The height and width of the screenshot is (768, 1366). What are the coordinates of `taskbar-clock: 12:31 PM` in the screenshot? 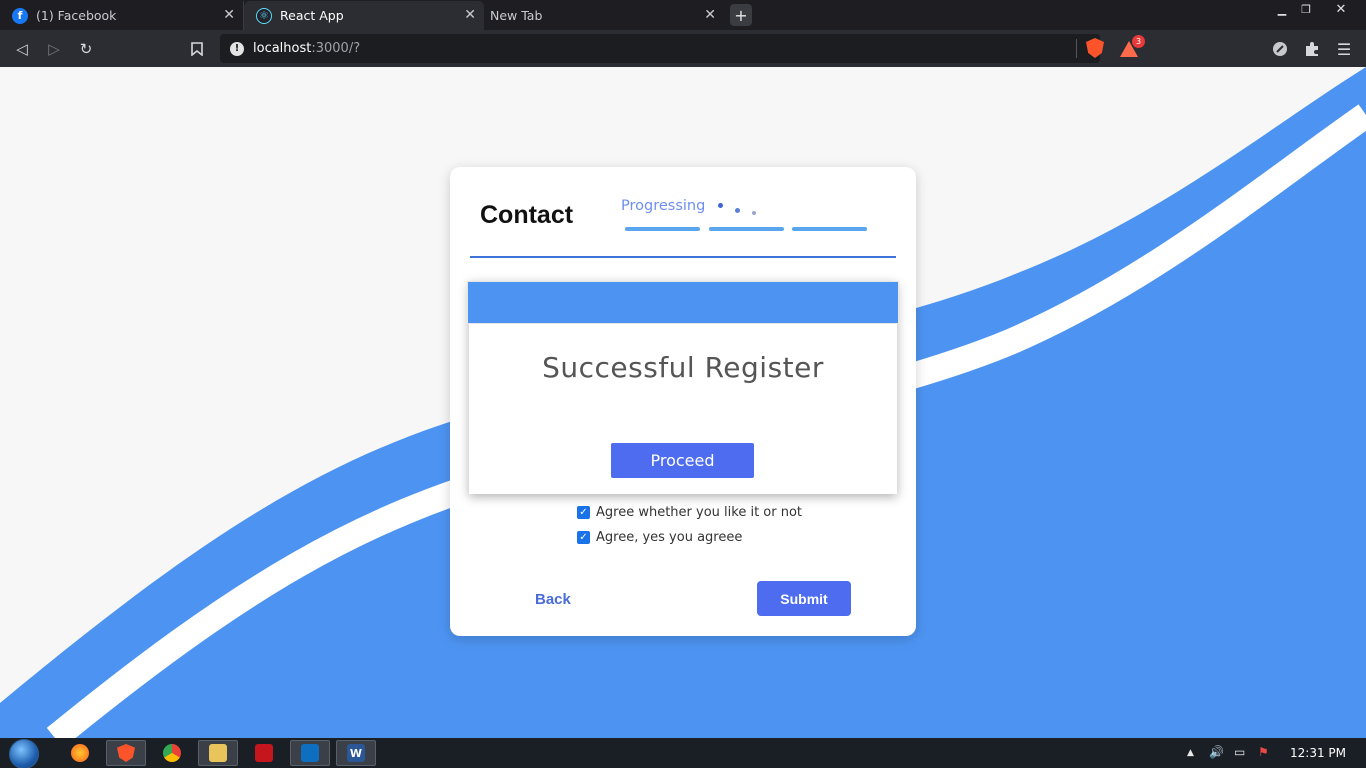 It's located at (1318, 753).